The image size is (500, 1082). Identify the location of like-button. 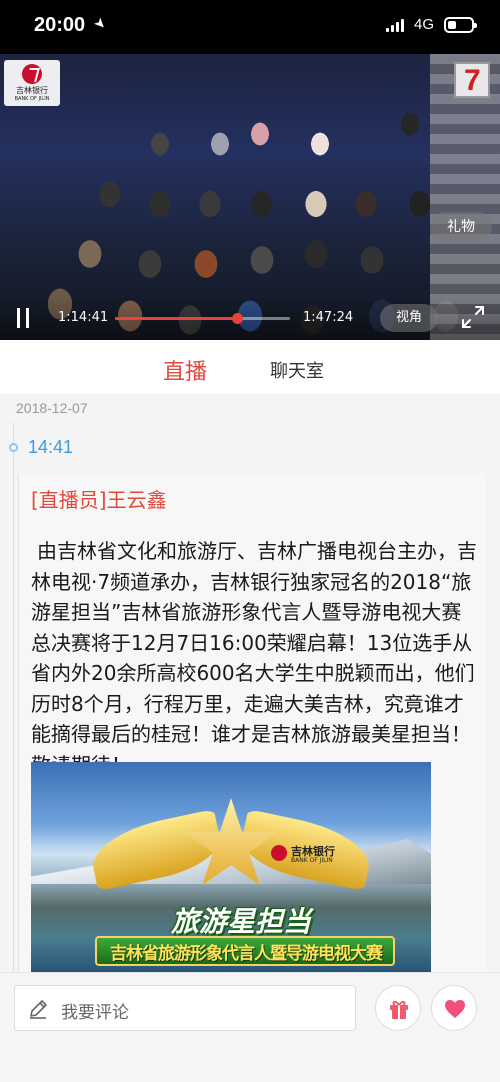
(454, 1008).